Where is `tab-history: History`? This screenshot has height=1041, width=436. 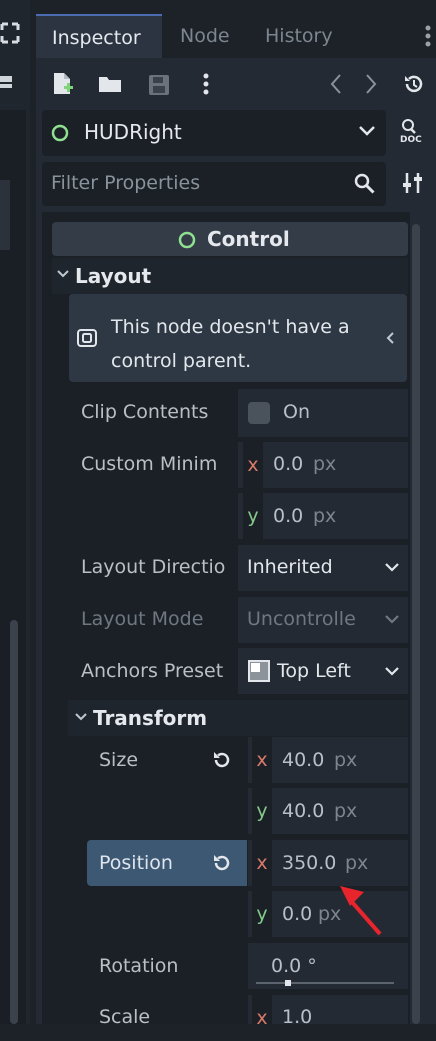
tab-history: History is located at coordinates (299, 36).